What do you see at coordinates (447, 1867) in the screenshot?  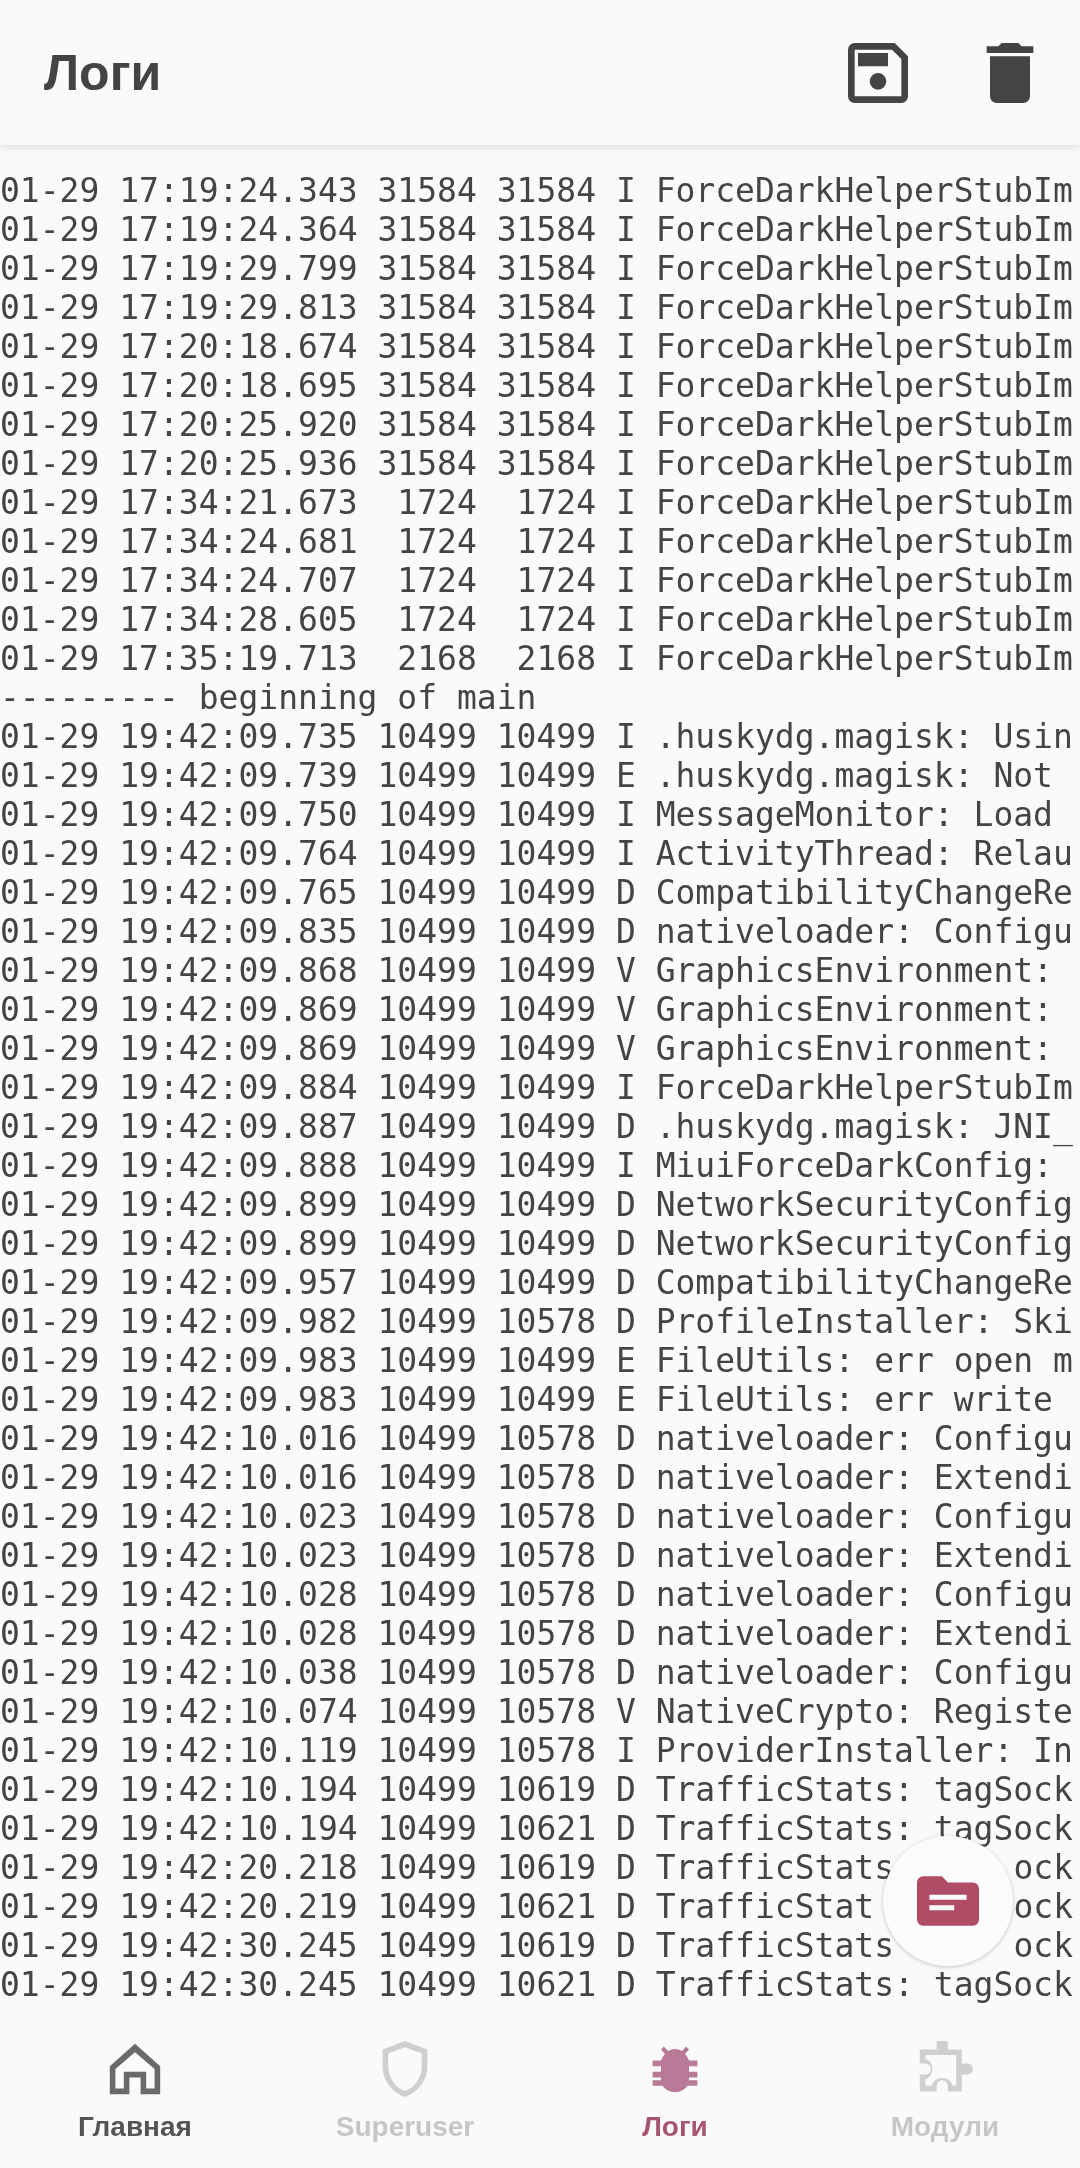 I see `log-line: 01-29 19:42:20.218 10499 10619 D TrafficStats` at bounding box center [447, 1867].